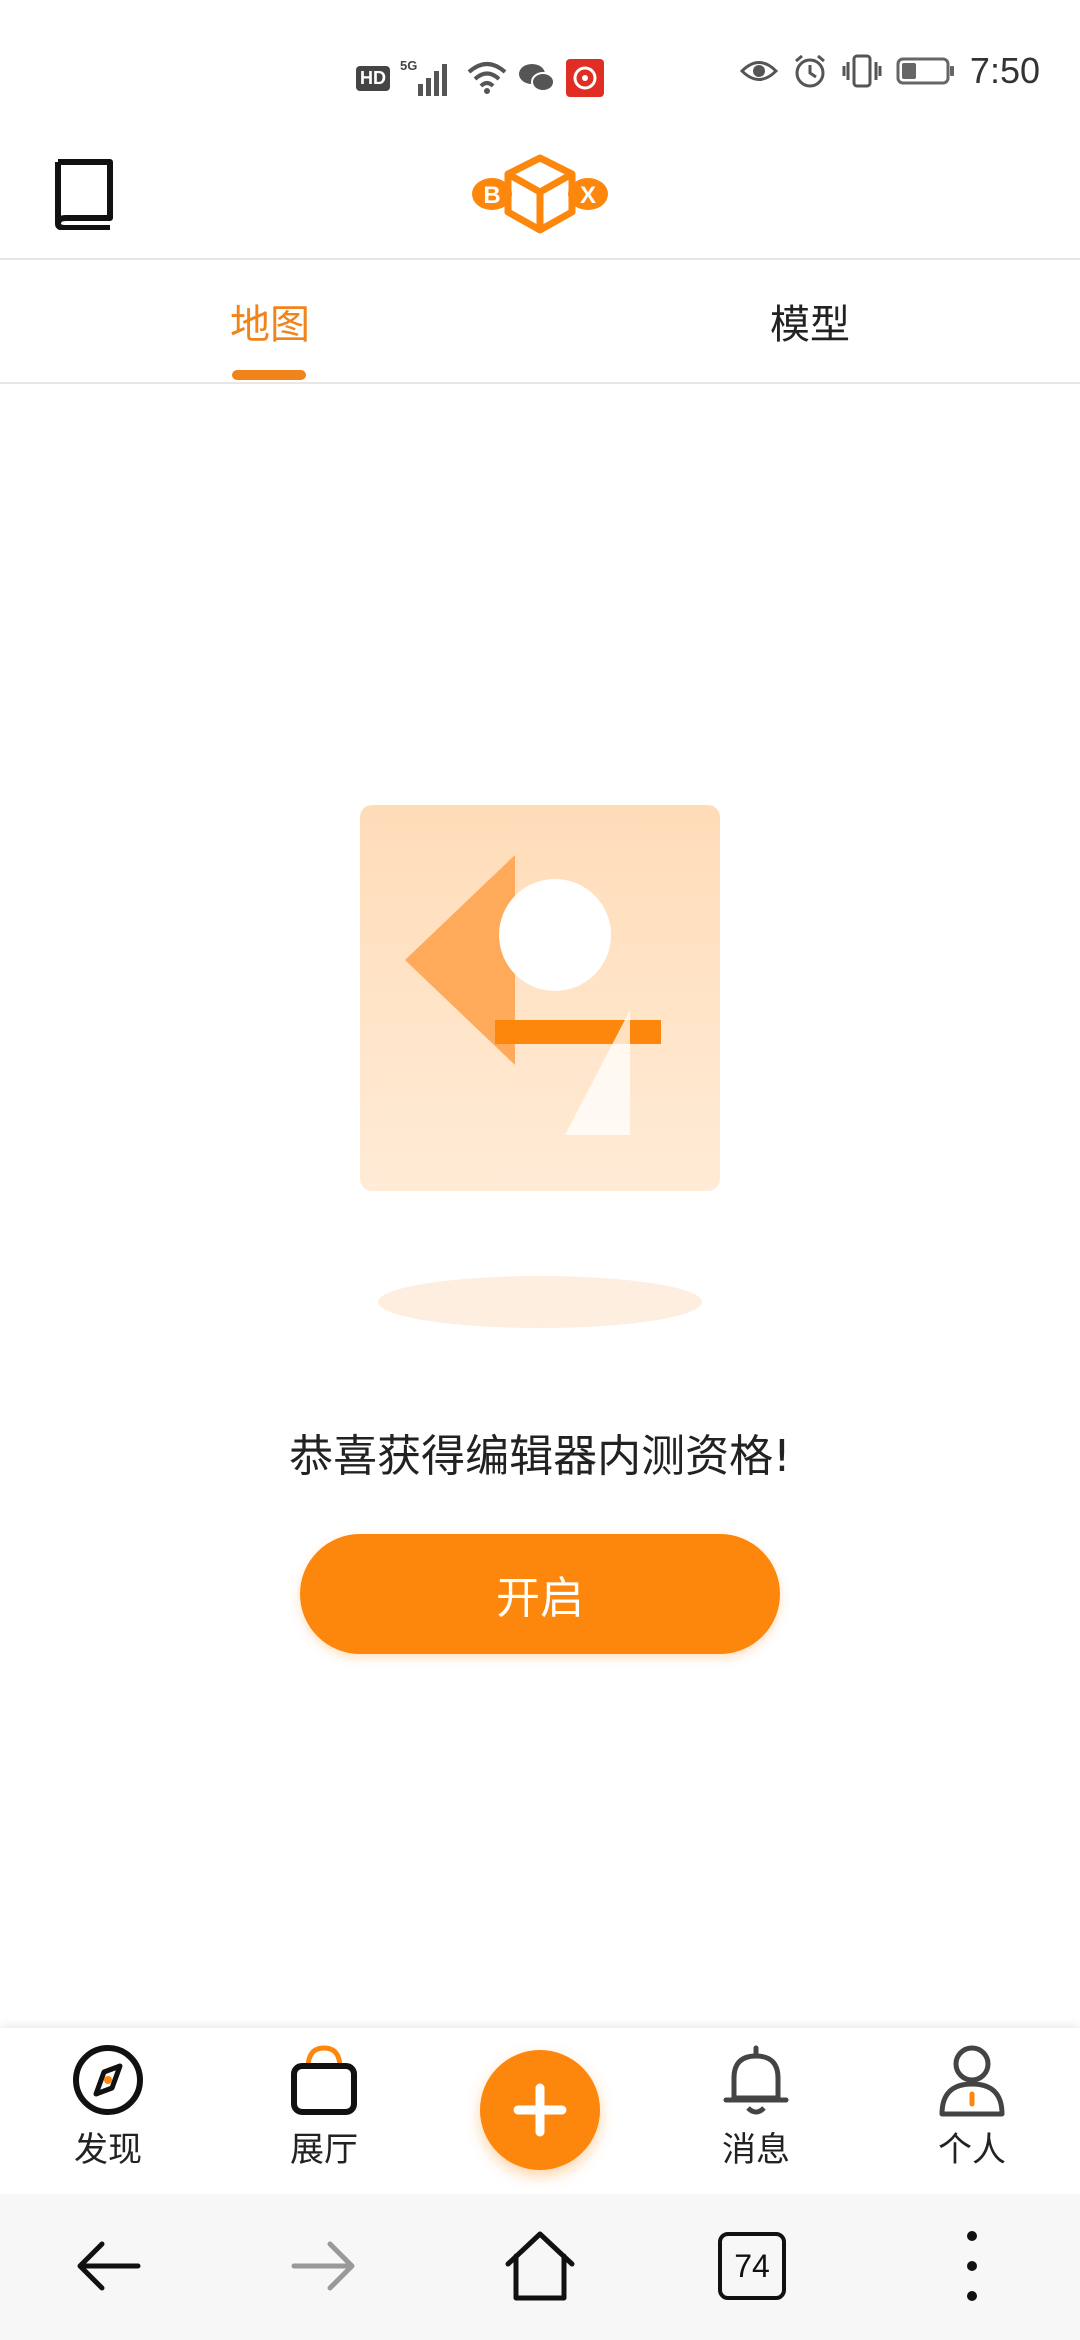  Describe the element at coordinates (972, 2150) in the screenshot. I see `nav-label-profile: 个人` at that location.